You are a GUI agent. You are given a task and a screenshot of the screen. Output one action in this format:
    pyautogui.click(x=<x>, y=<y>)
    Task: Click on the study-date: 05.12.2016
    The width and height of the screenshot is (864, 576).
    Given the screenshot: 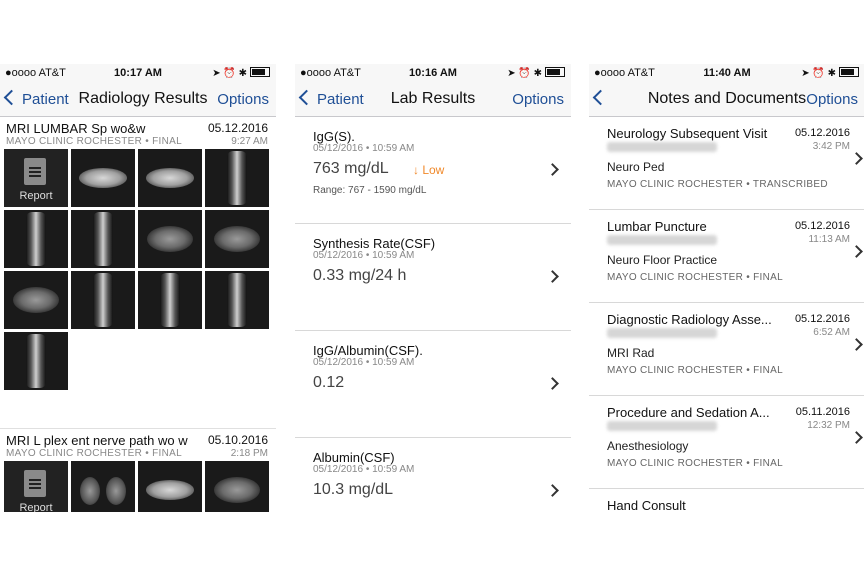 What is the action you would take?
    pyautogui.click(x=237, y=128)
    